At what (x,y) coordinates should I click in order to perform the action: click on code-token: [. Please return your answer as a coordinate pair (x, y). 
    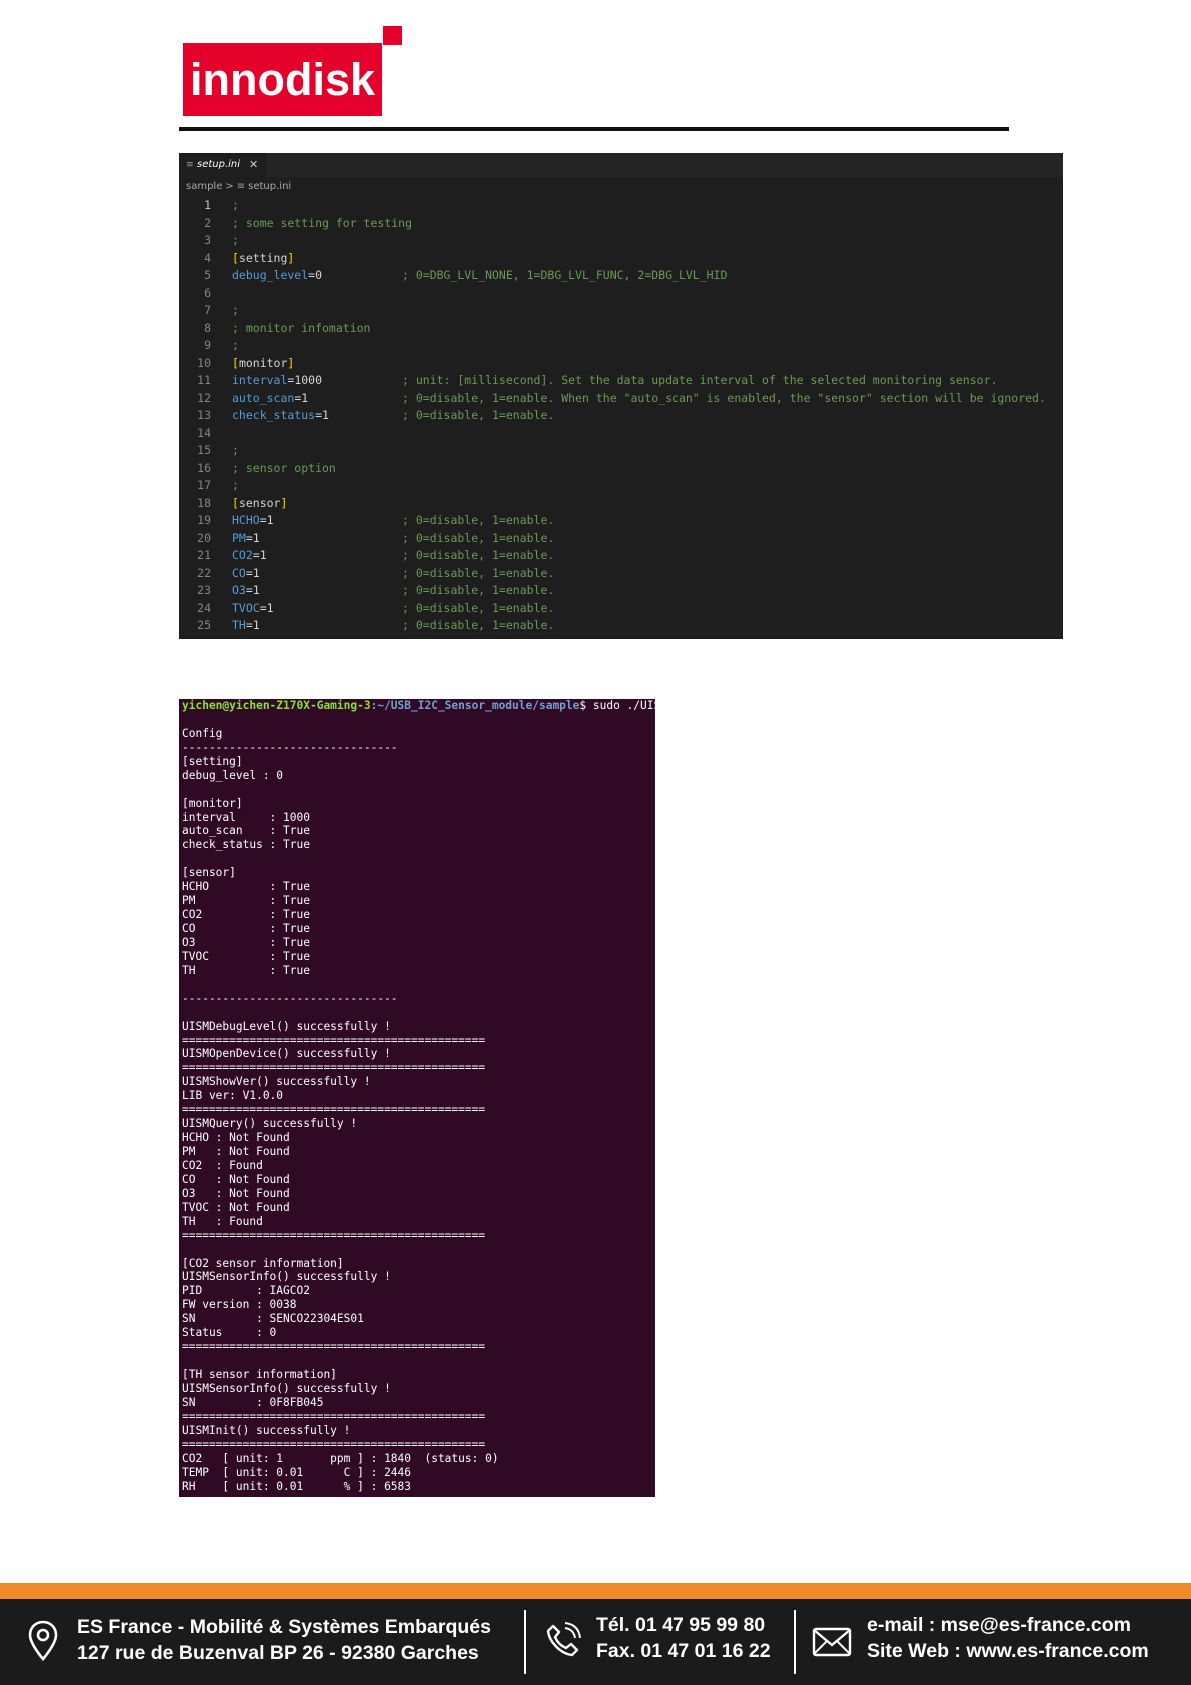
    Looking at the image, I should click on (235, 257).